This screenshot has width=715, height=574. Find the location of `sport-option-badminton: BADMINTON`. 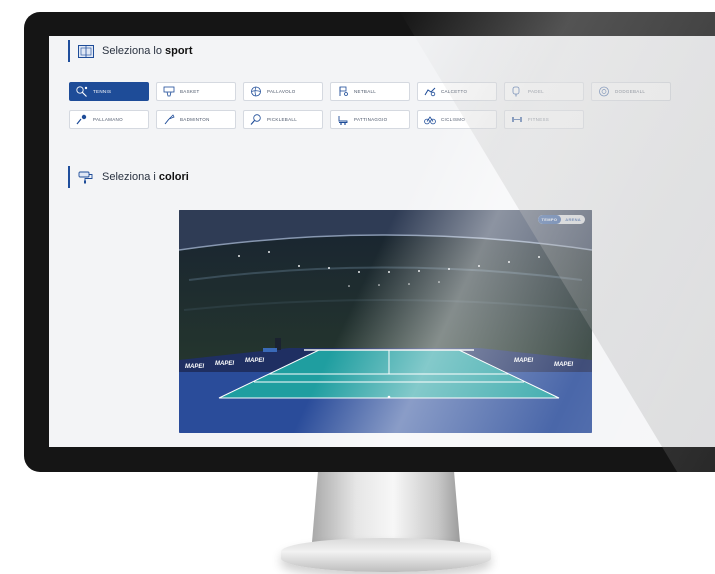

sport-option-badminton: BADMINTON is located at coordinates (196, 119).